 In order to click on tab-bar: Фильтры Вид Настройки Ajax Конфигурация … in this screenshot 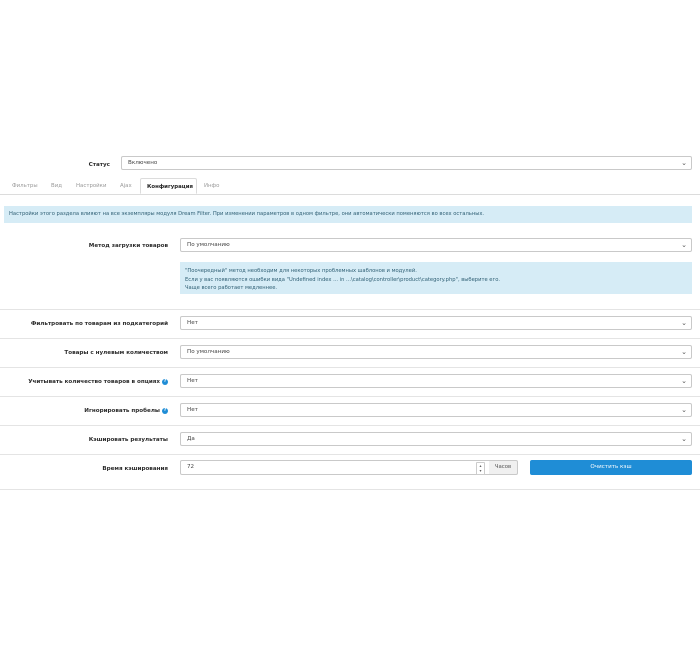, I will do `click(350, 186)`.